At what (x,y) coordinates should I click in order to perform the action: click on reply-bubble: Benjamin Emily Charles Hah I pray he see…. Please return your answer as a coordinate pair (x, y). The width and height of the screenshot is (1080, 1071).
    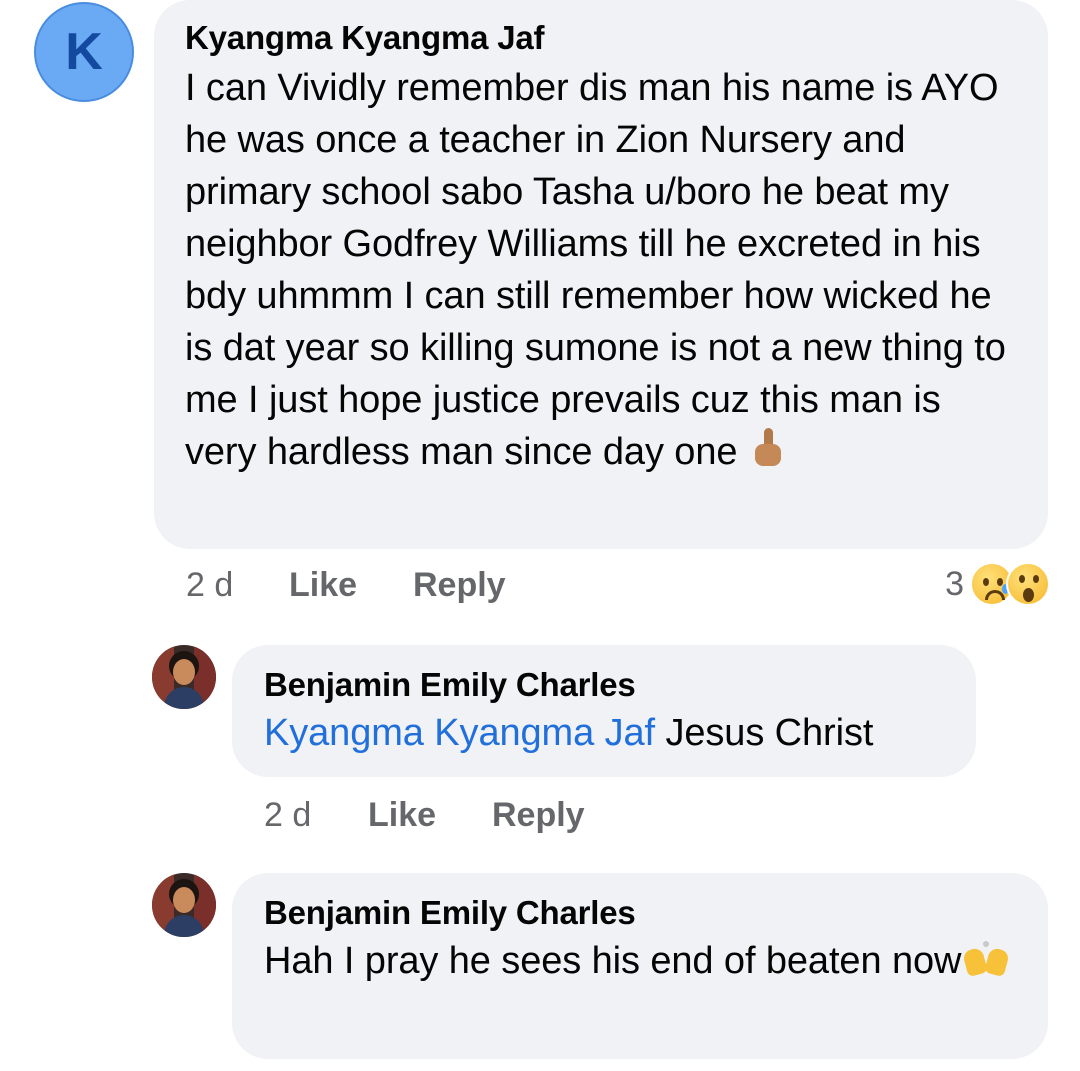
    Looking at the image, I should click on (640, 966).